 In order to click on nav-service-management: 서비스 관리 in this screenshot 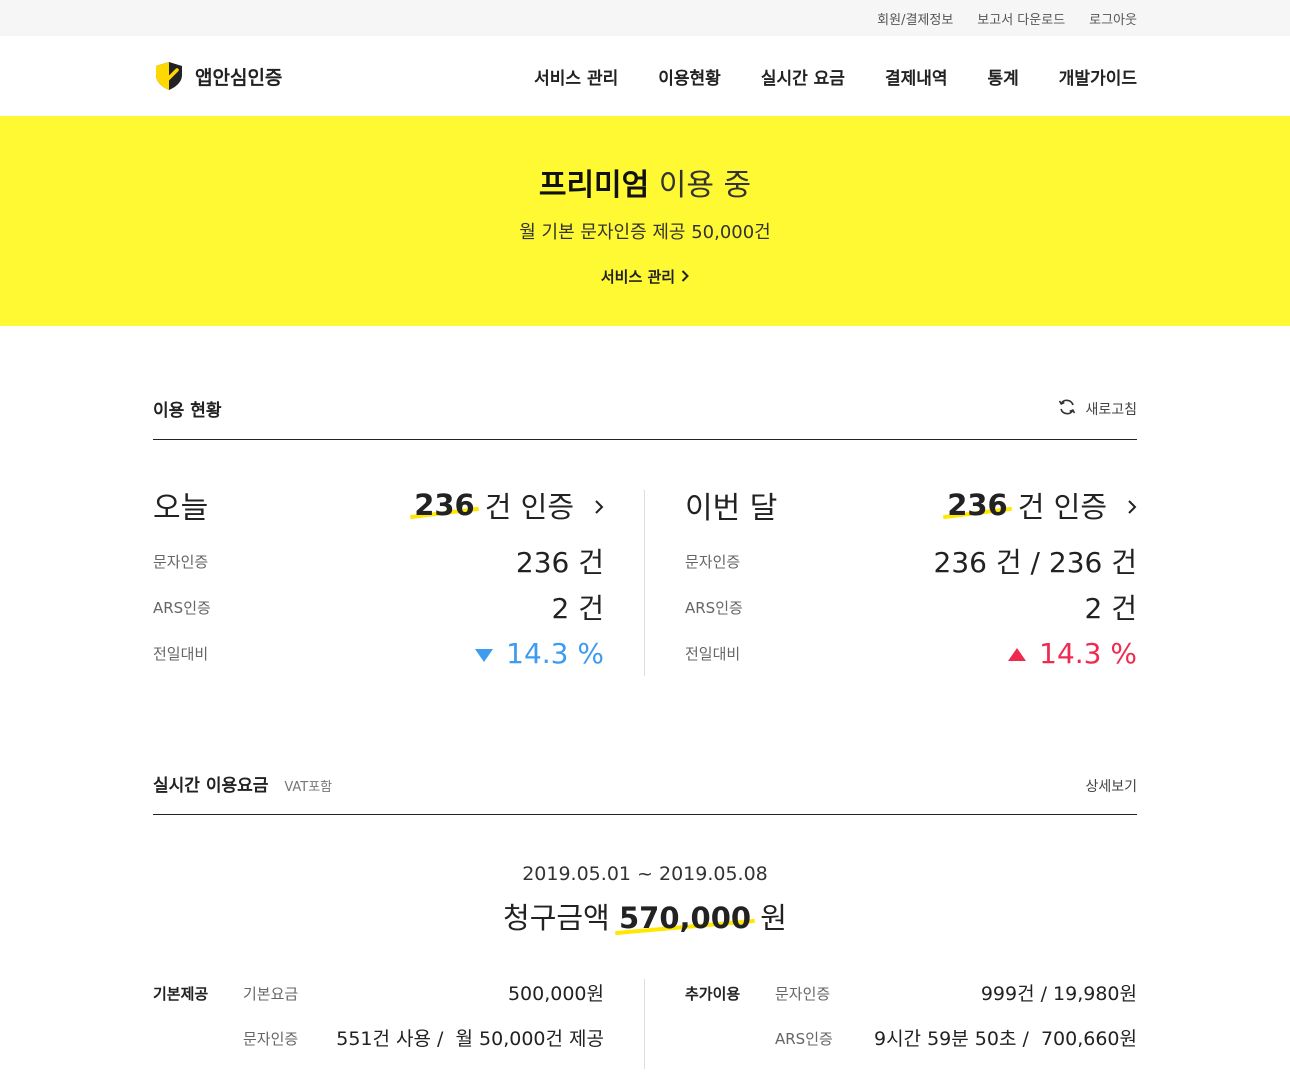, I will do `click(576, 76)`.